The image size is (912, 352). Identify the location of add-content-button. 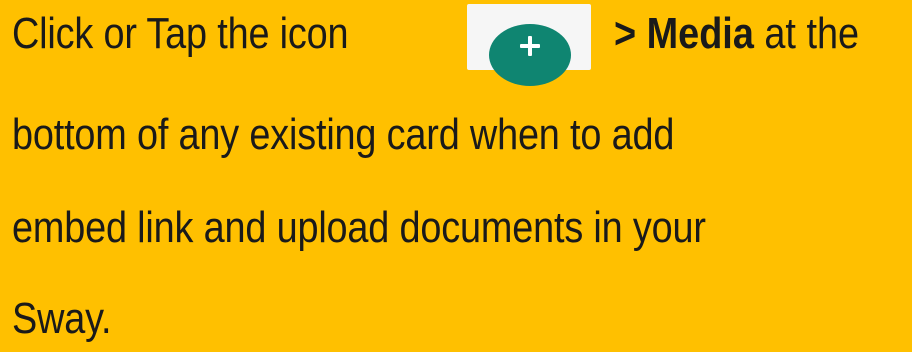
(530, 55).